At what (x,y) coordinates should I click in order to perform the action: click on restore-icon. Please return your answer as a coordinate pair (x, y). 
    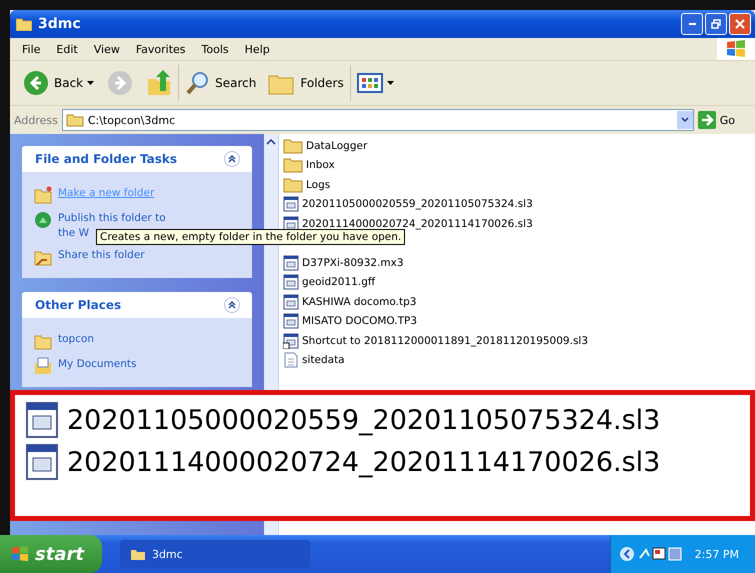
    Looking at the image, I should click on (716, 24).